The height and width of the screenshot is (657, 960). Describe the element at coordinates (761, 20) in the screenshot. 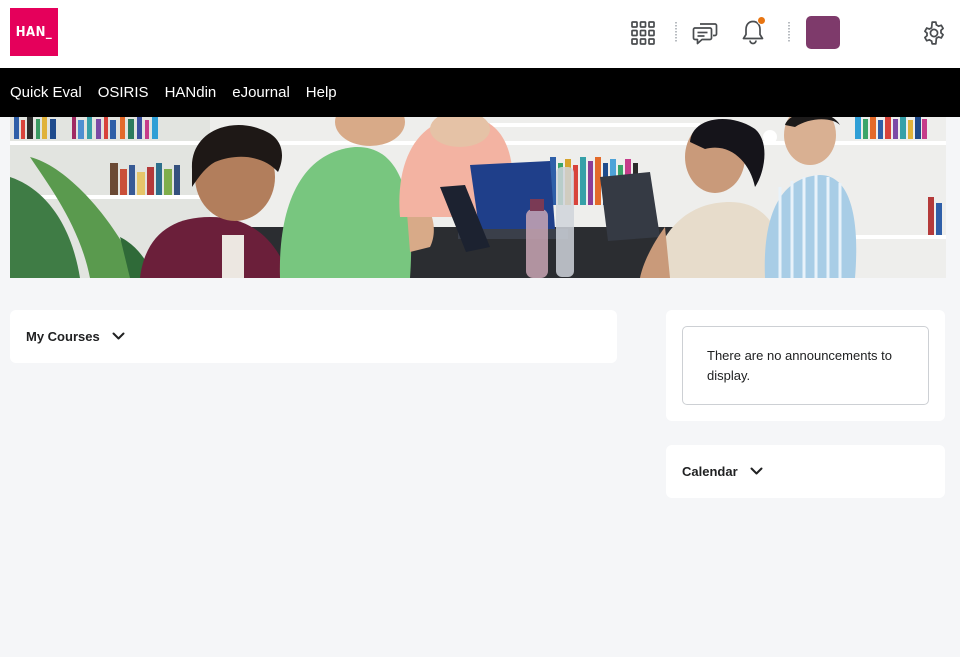

I see `notification-dot` at that location.